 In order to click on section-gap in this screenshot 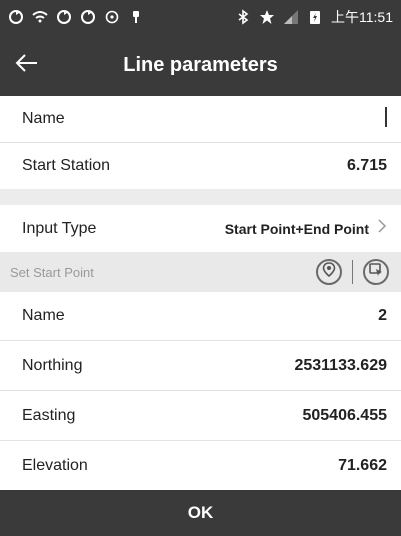, I will do `click(200, 197)`.